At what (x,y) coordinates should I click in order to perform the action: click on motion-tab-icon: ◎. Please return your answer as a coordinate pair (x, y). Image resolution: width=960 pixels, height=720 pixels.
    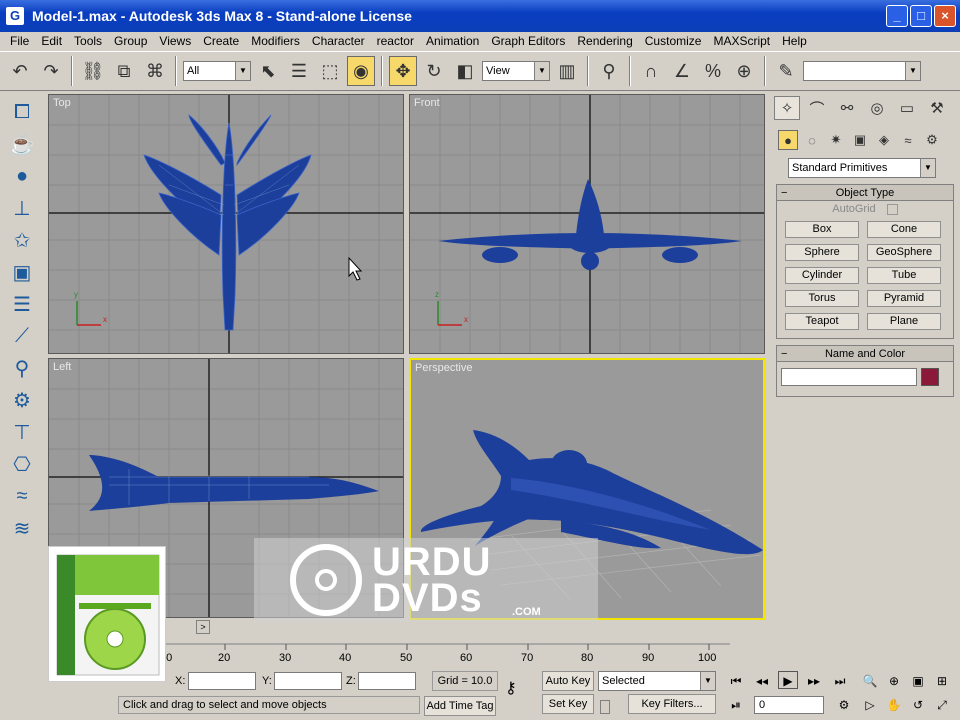
    Looking at the image, I should click on (877, 108).